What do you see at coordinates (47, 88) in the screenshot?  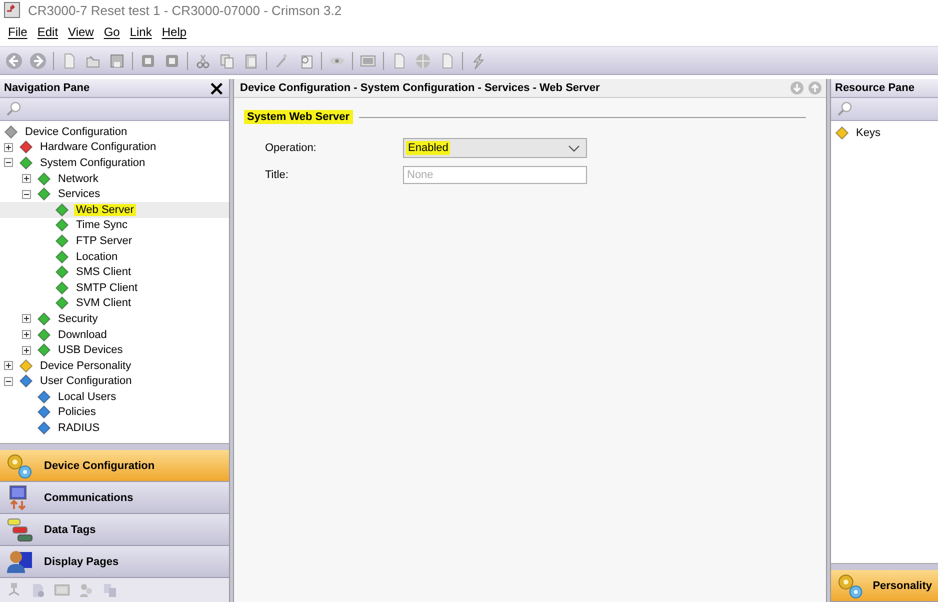 I see `pane-title: Navigation Pane` at bounding box center [47, 88].